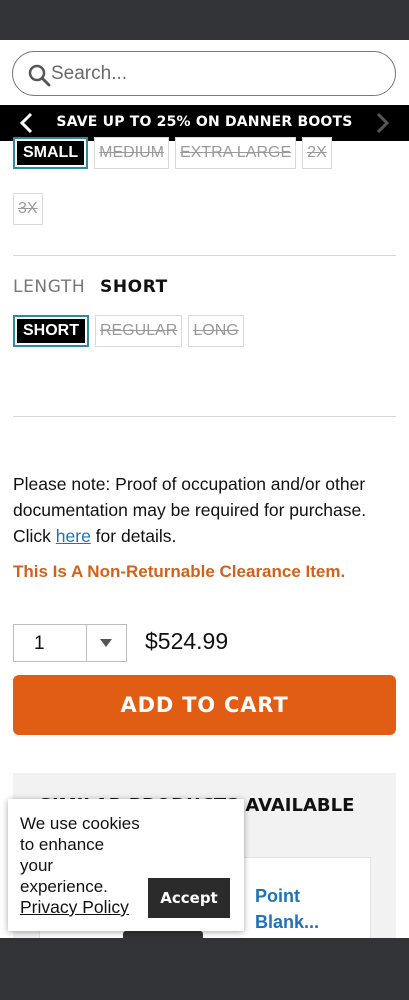 The width and height of the screenshot is (409, 1000). What do you see at coordinates (204, 20) in the screenshot?
I see `status-bar` at bounding box center [204, 20].